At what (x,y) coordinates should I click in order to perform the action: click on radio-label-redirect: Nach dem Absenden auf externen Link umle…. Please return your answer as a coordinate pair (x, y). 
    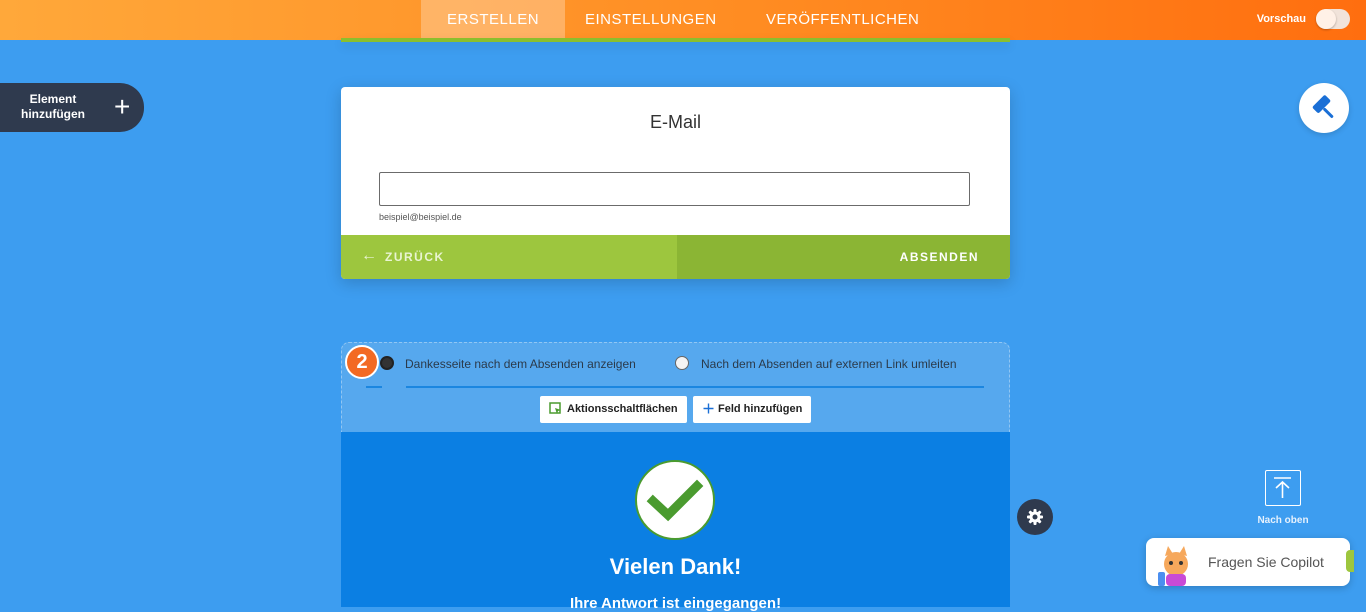
    Looking at the image, I should click on (829, 364).